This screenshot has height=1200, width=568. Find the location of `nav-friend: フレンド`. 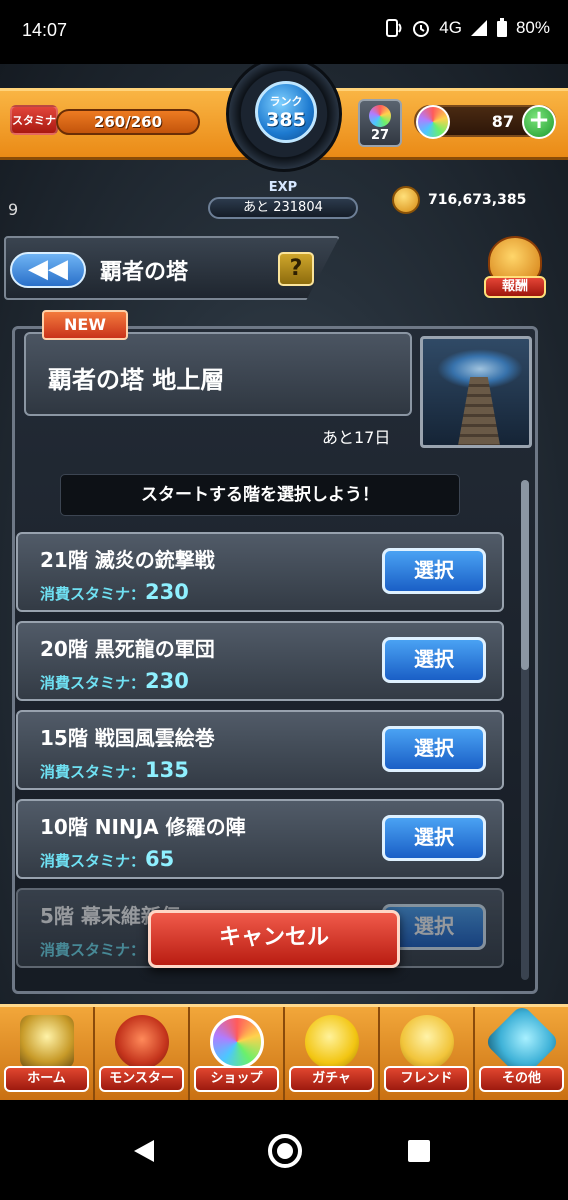

nav-friend: フレンド is located at coordinates (427, 1053).